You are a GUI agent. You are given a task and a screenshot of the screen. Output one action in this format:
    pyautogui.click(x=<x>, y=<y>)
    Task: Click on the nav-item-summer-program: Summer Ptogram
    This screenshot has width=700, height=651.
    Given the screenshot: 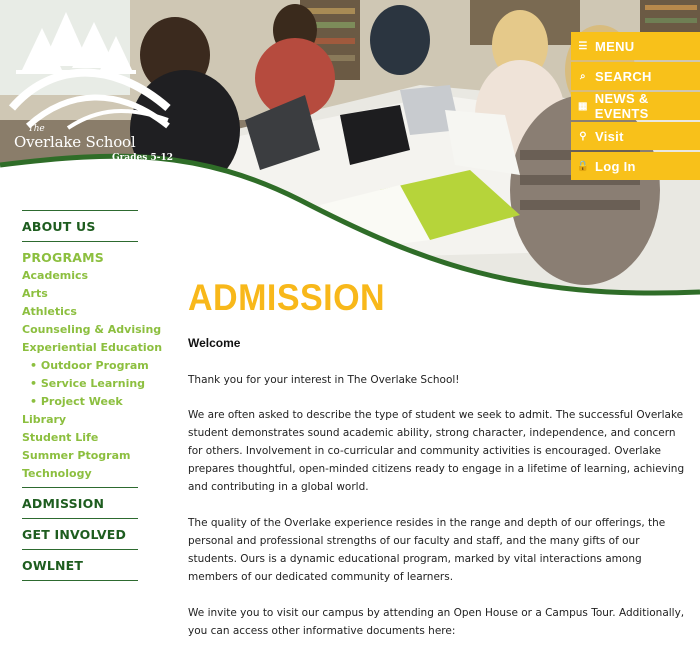 What is the action you would take?
    pyautogui.click(x=80, y=456)
    